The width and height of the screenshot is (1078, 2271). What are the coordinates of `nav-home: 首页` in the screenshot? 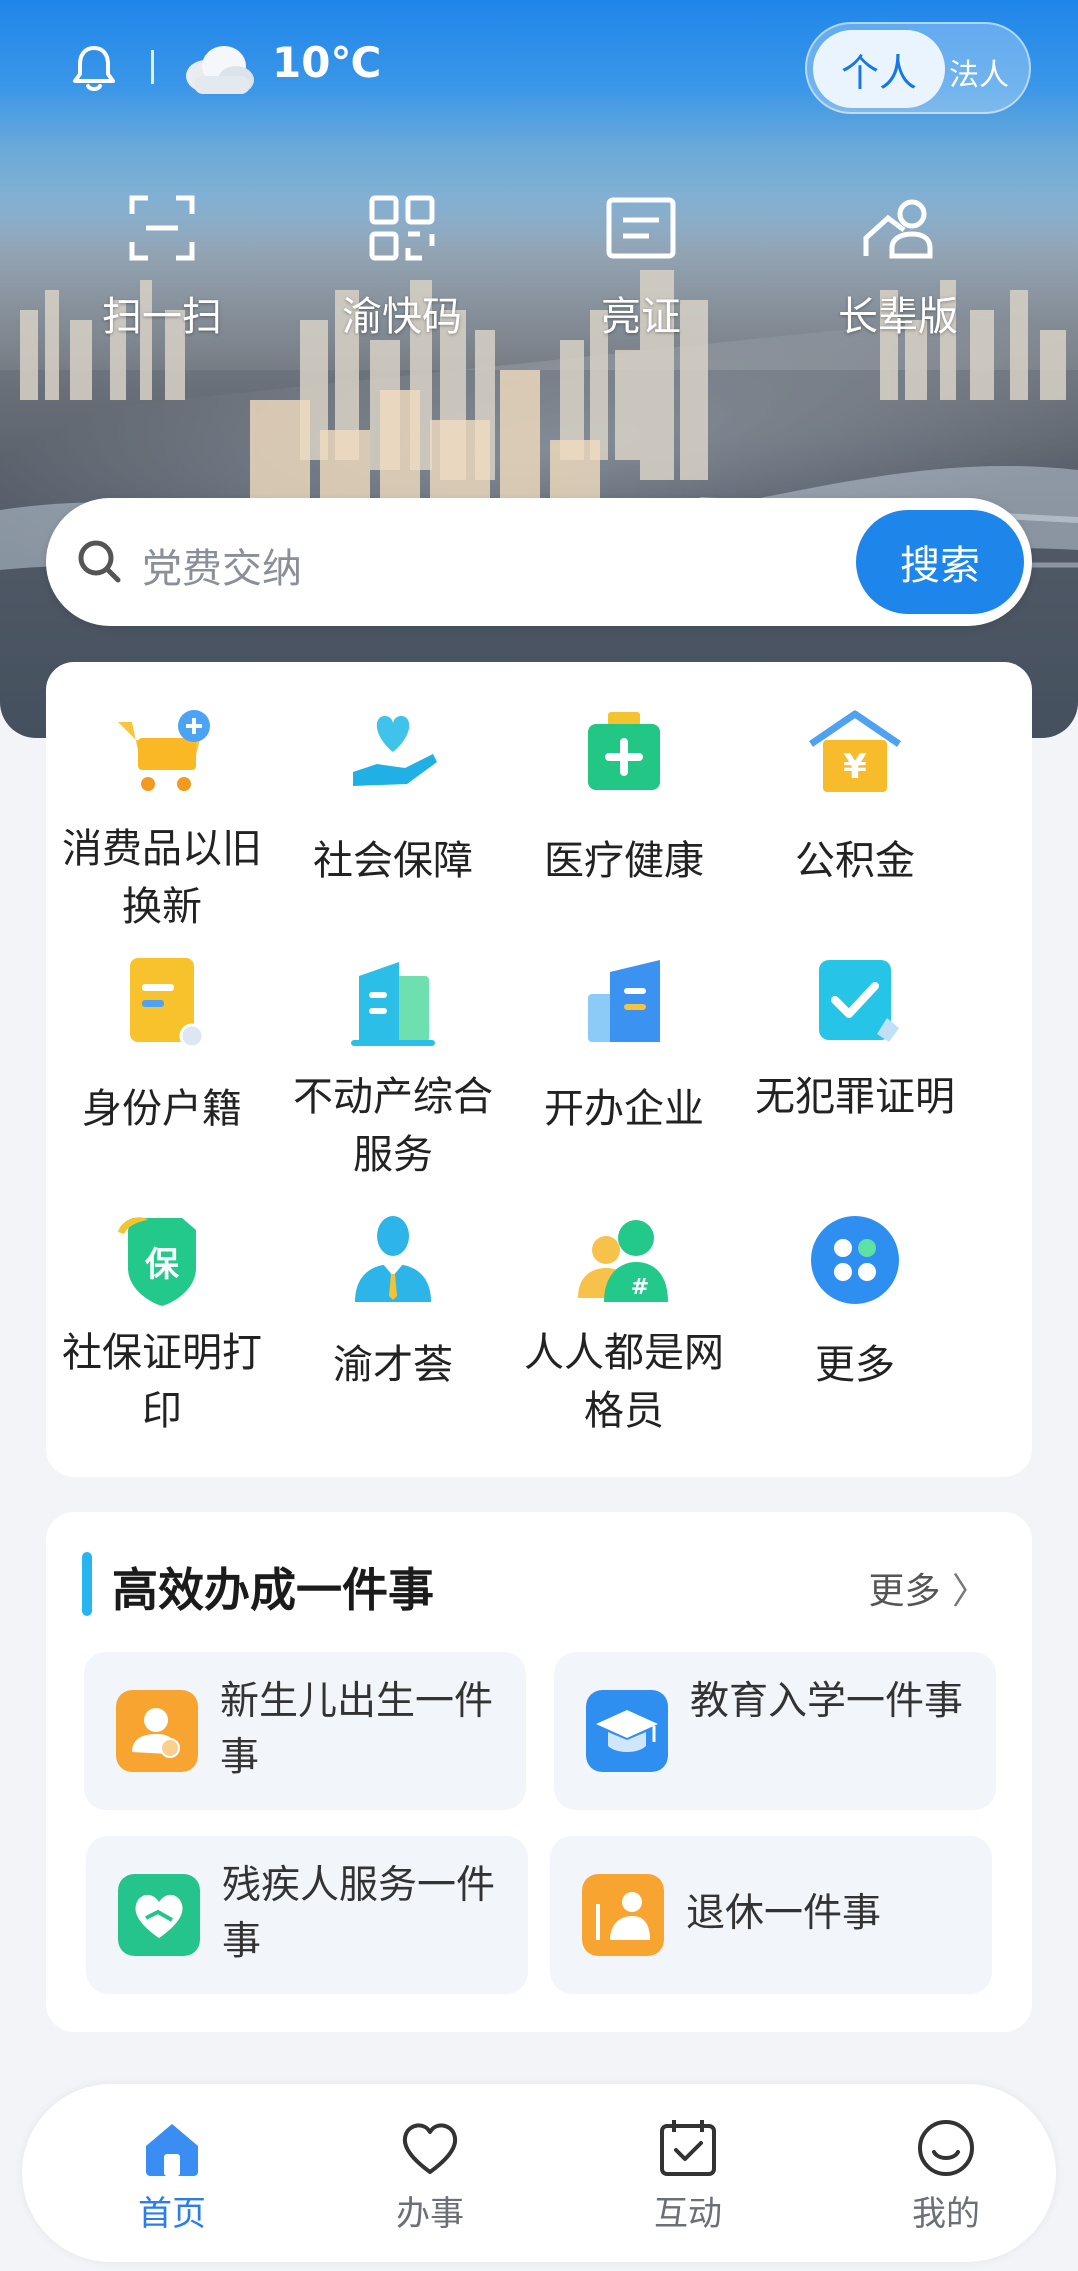 It's located at (172, 2175).